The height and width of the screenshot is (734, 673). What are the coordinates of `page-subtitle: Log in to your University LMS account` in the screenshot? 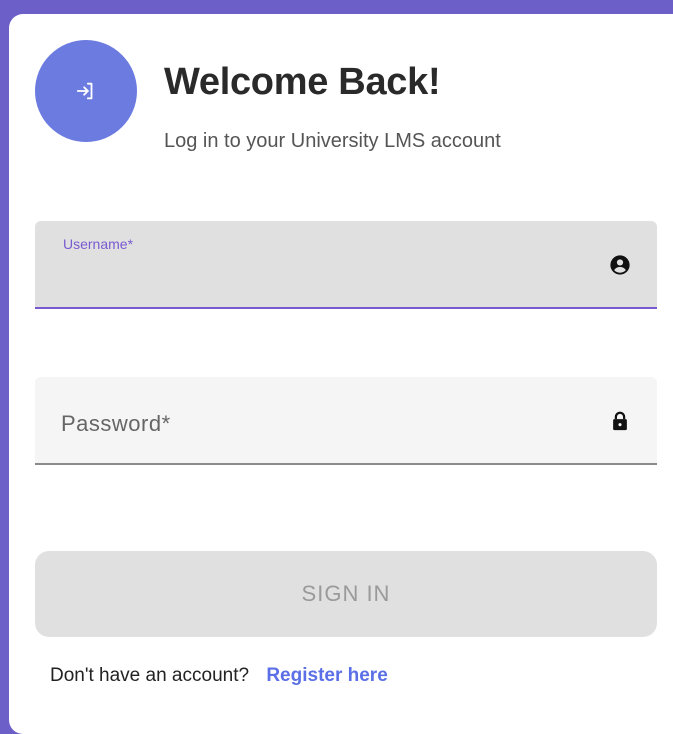 It's located at (332, 141).